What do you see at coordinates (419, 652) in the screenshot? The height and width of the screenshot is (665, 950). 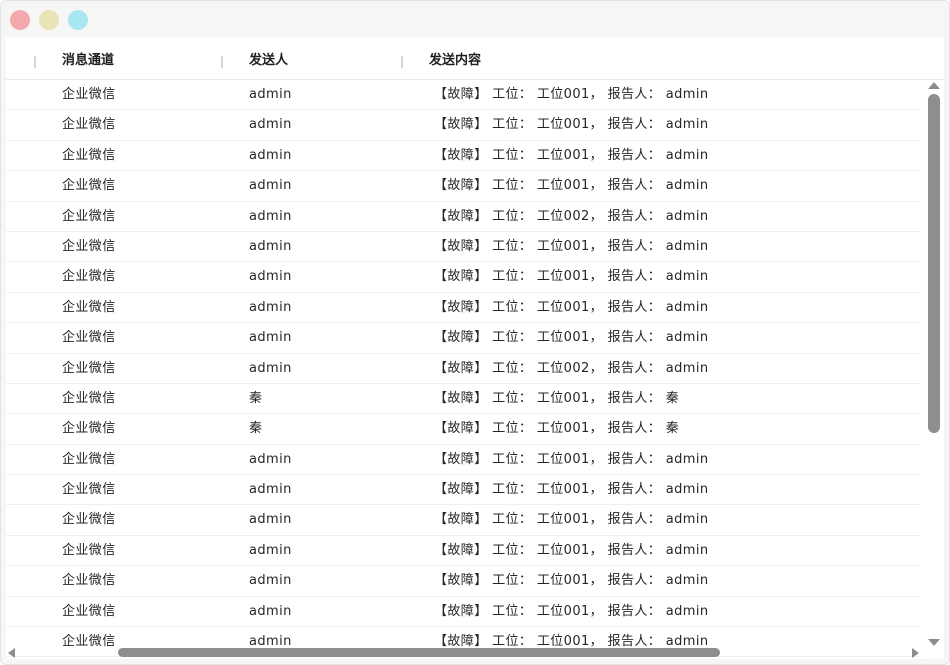 I see `horizontal-scroll-thumb` at bounding box center [419, 652].